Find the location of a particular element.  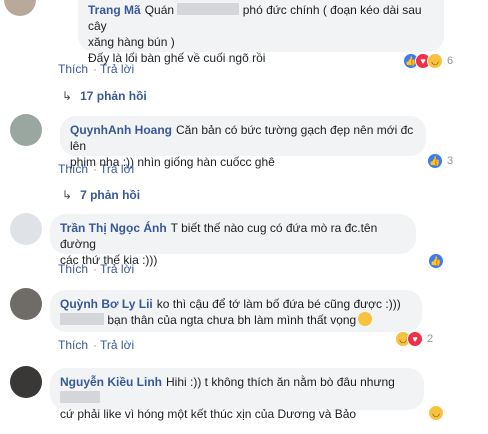

comment-text: xăng hàng bún ) is located at coordinates (131, 42).